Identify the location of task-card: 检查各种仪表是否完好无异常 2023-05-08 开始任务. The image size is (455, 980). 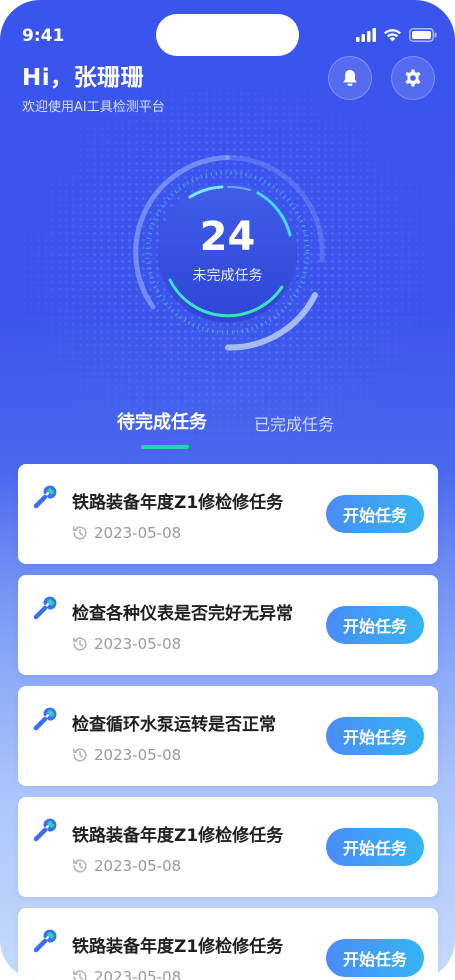
(228, 625).